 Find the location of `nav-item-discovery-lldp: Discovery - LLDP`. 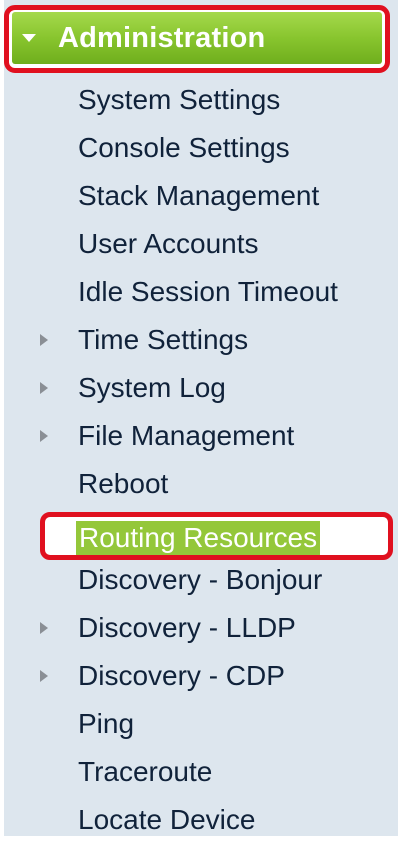

nav-item-discovery-lldp: Discovery - LLDP is located at coordinates (199, 628).